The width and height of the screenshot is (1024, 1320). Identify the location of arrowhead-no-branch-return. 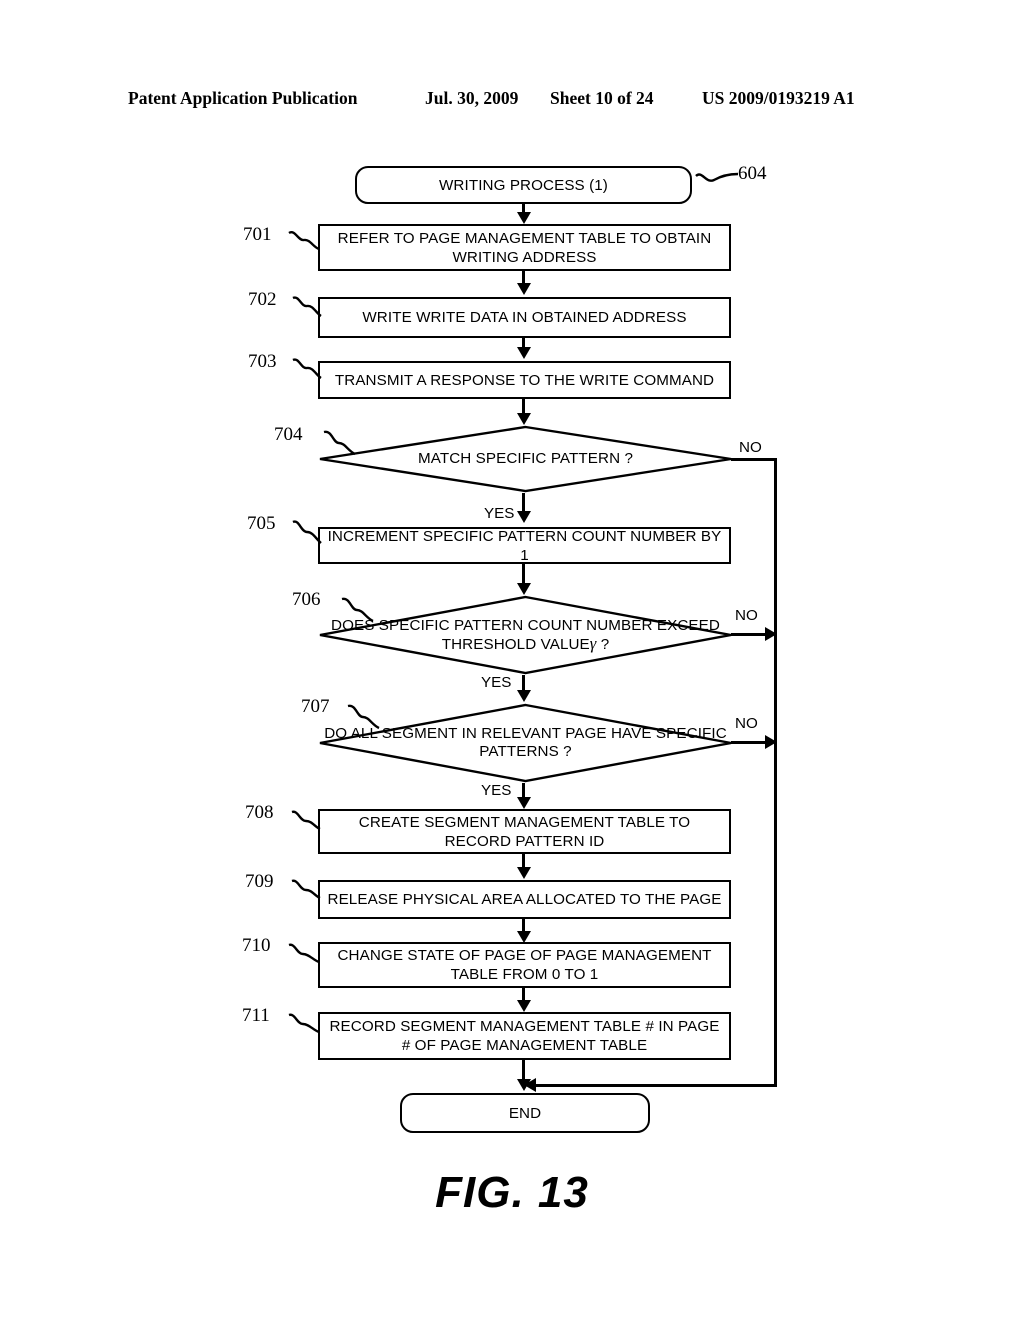
(530, 1085).